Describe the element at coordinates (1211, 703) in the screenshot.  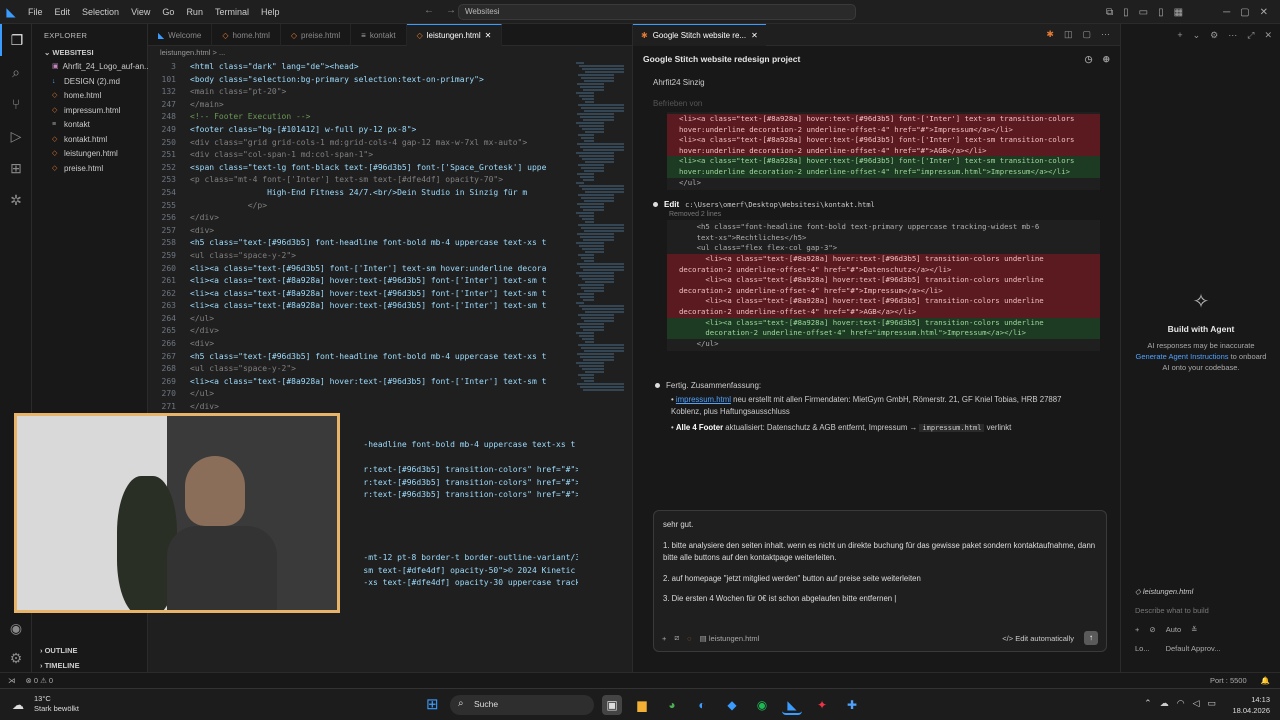
I see `battery-icon: ▭` at that location.